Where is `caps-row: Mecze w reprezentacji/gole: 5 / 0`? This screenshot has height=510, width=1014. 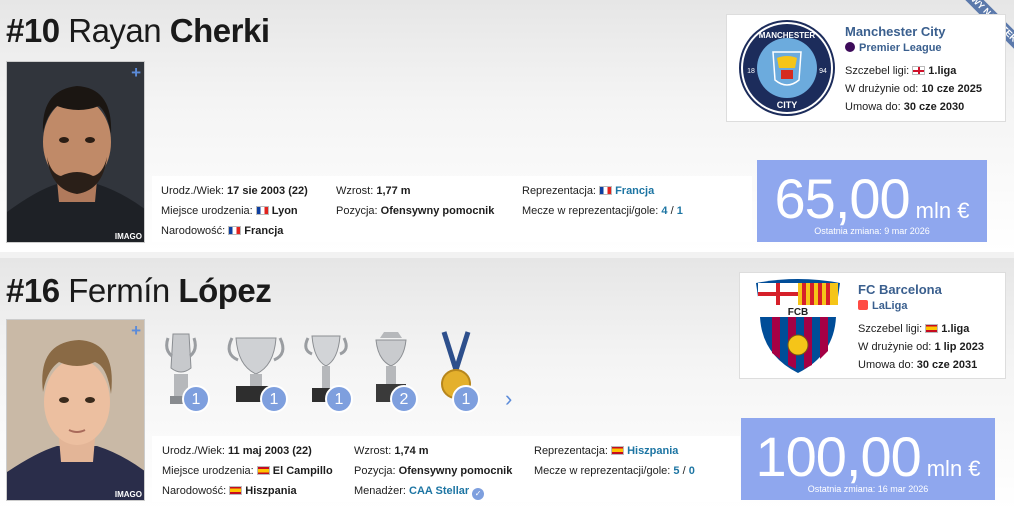
caps-row: Mecze w reprezentacji/gole: 5 / 0 is located at coordinates (614, 471).